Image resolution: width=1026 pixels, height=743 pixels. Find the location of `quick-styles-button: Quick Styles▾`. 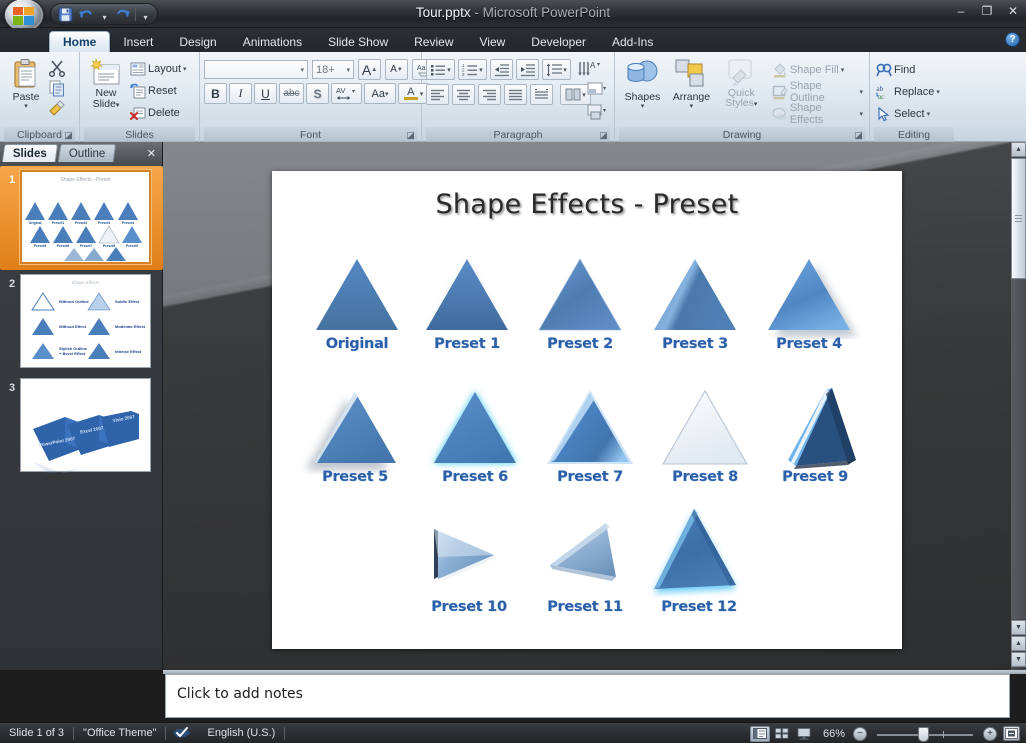

quick-styles-button: Quick Styles▾ is located at coordinates (741, 81).